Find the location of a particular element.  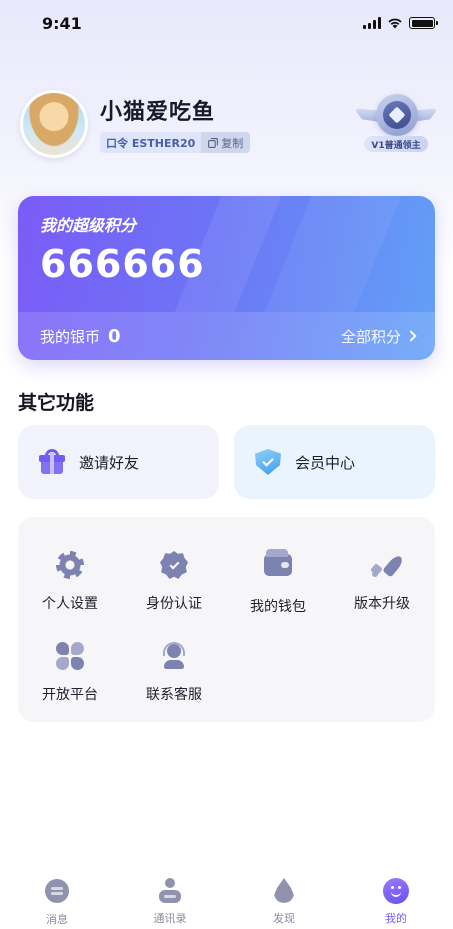

wifi-icon is located at coordinates (395, 23).